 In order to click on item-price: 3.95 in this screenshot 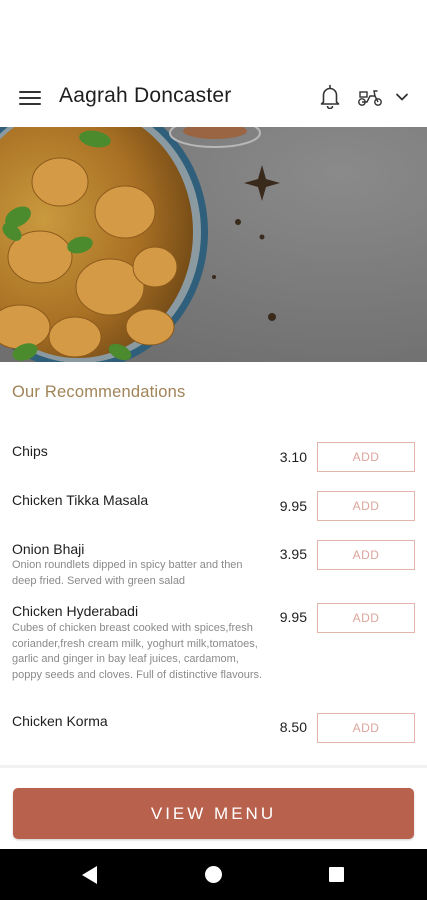, I will do `click(293, 554)`.